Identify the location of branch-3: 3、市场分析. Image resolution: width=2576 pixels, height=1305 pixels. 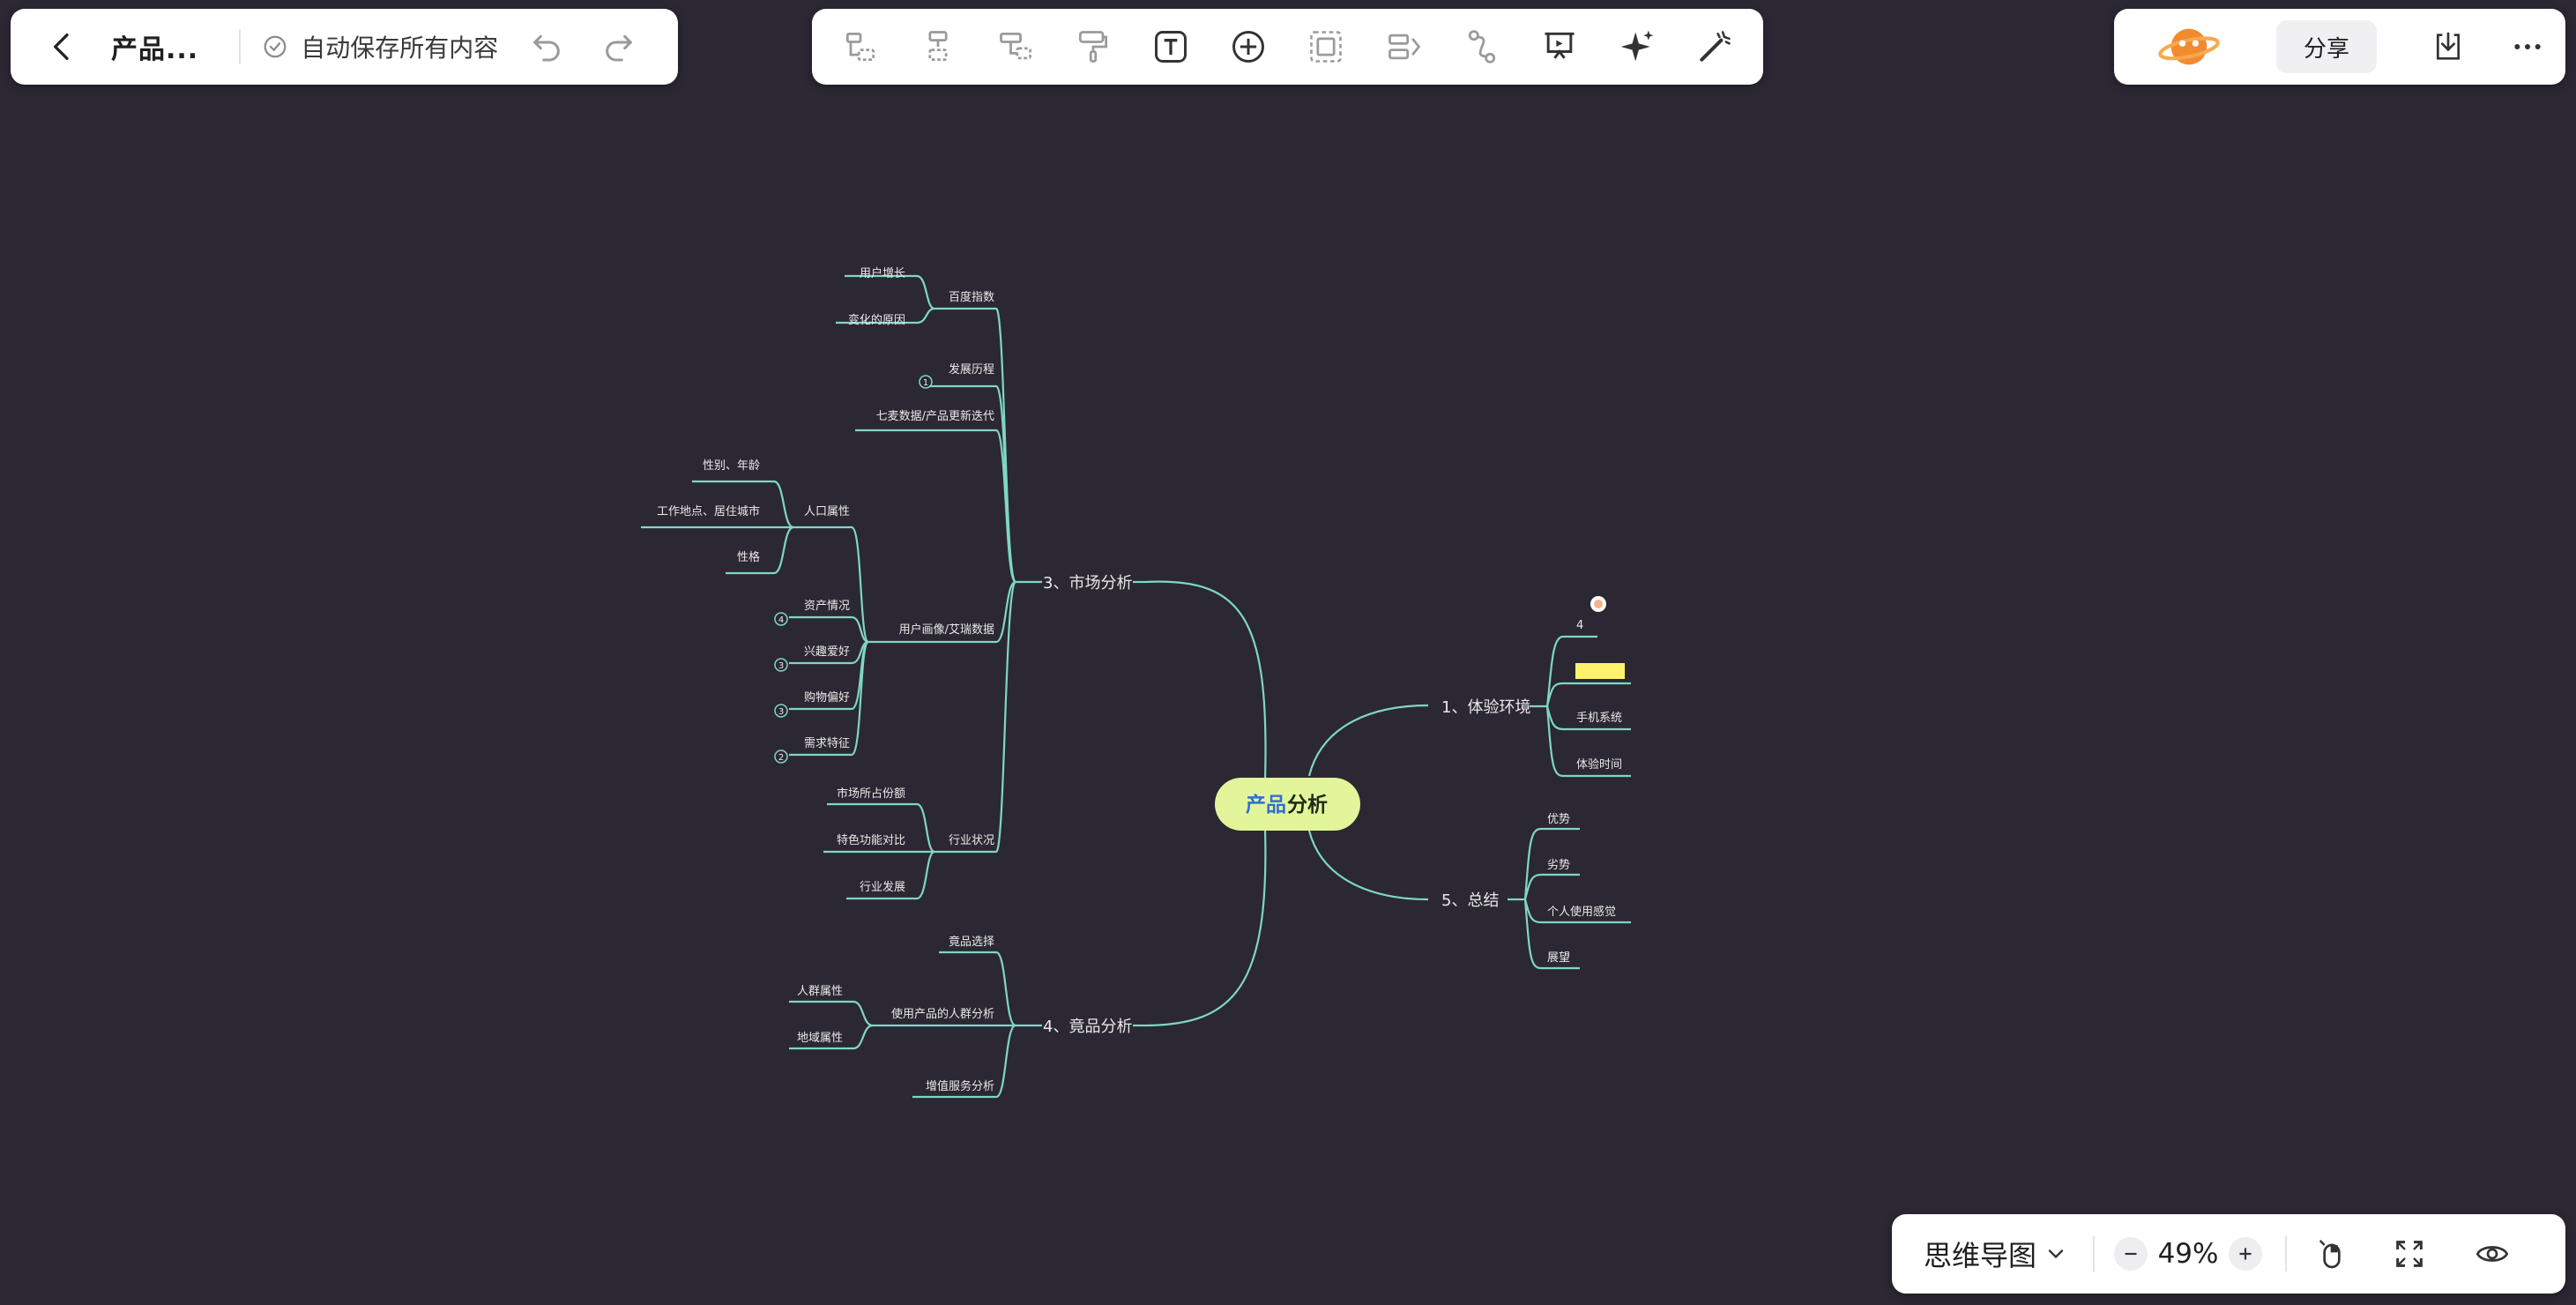
(1087, 583).